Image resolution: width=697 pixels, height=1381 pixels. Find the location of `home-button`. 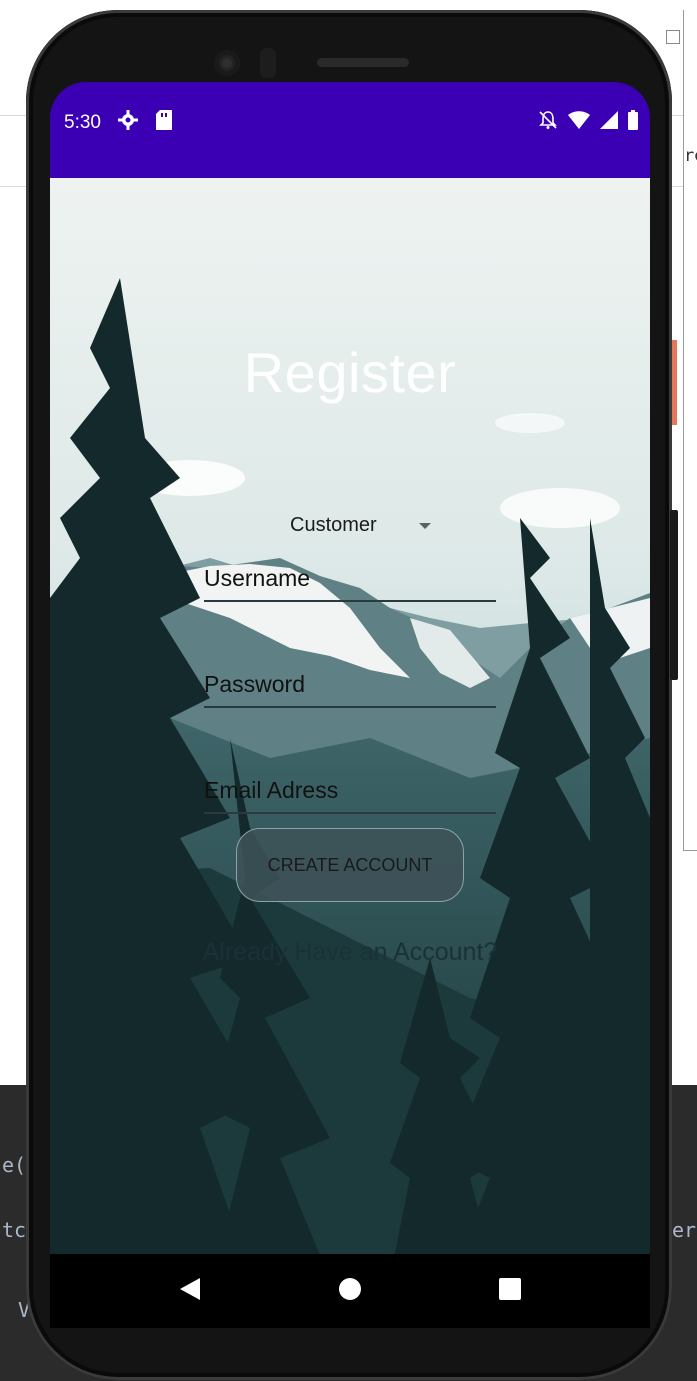

home-button is located at coordinates (350, 1291).